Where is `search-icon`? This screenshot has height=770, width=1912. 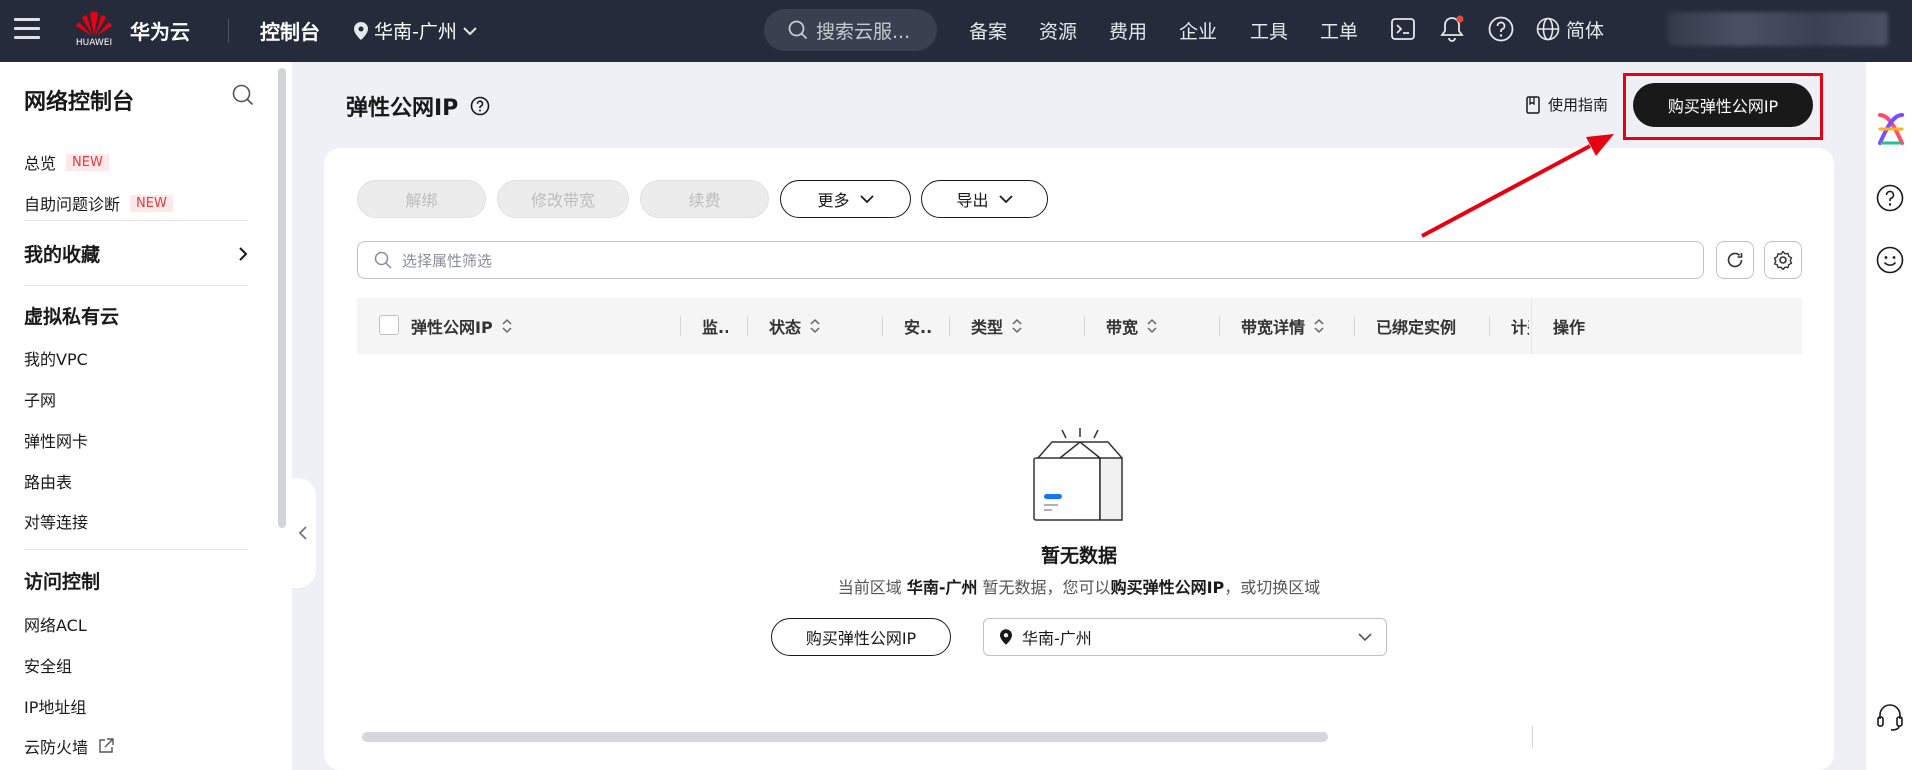
search-icon is located at coordinates (798, 30).